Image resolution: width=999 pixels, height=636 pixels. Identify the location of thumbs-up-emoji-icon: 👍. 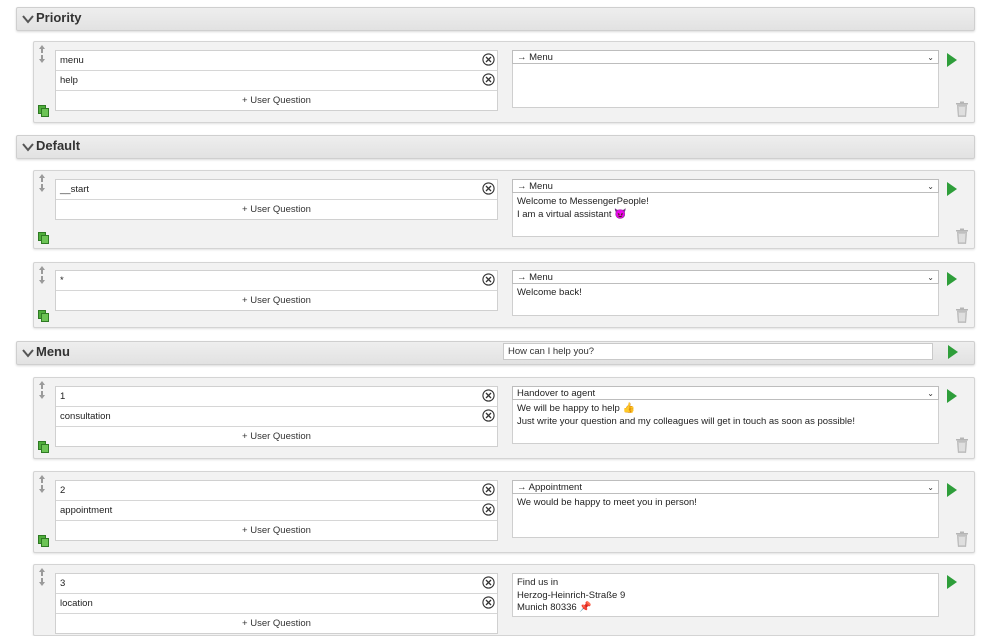
(628, 408).